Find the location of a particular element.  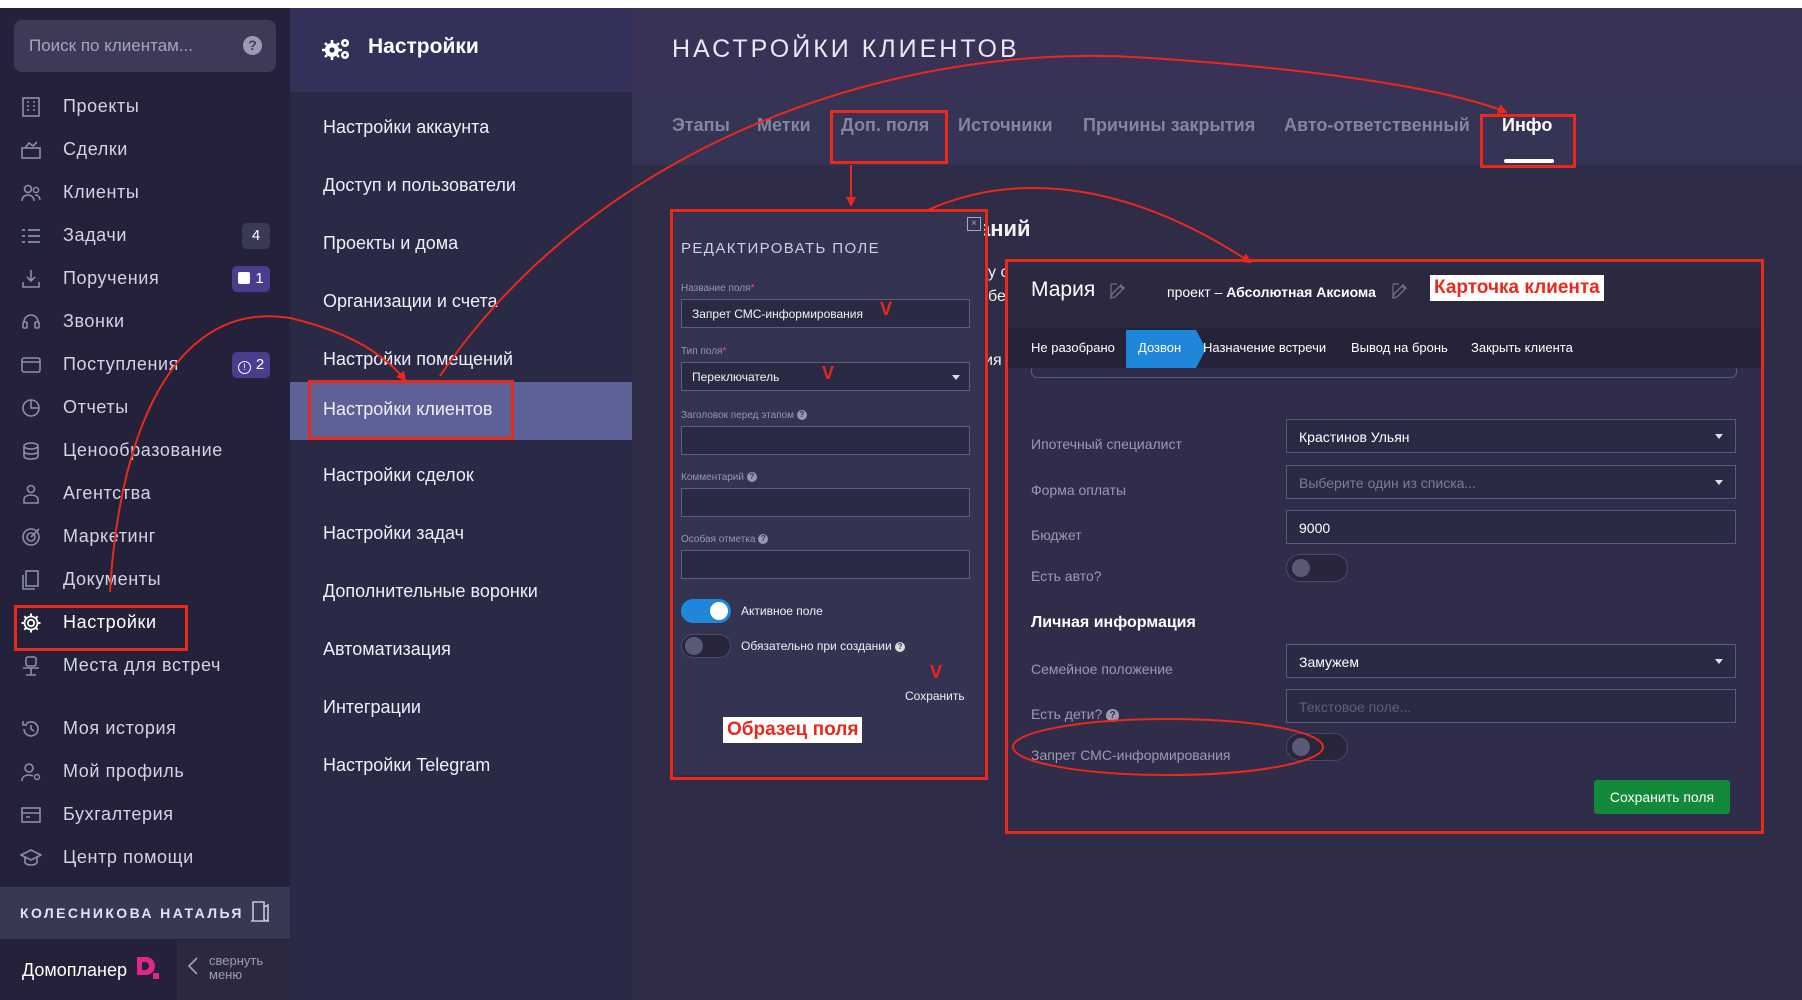

settings-item-telegram: Настройки Telegram is located at coordinates (461, 767).